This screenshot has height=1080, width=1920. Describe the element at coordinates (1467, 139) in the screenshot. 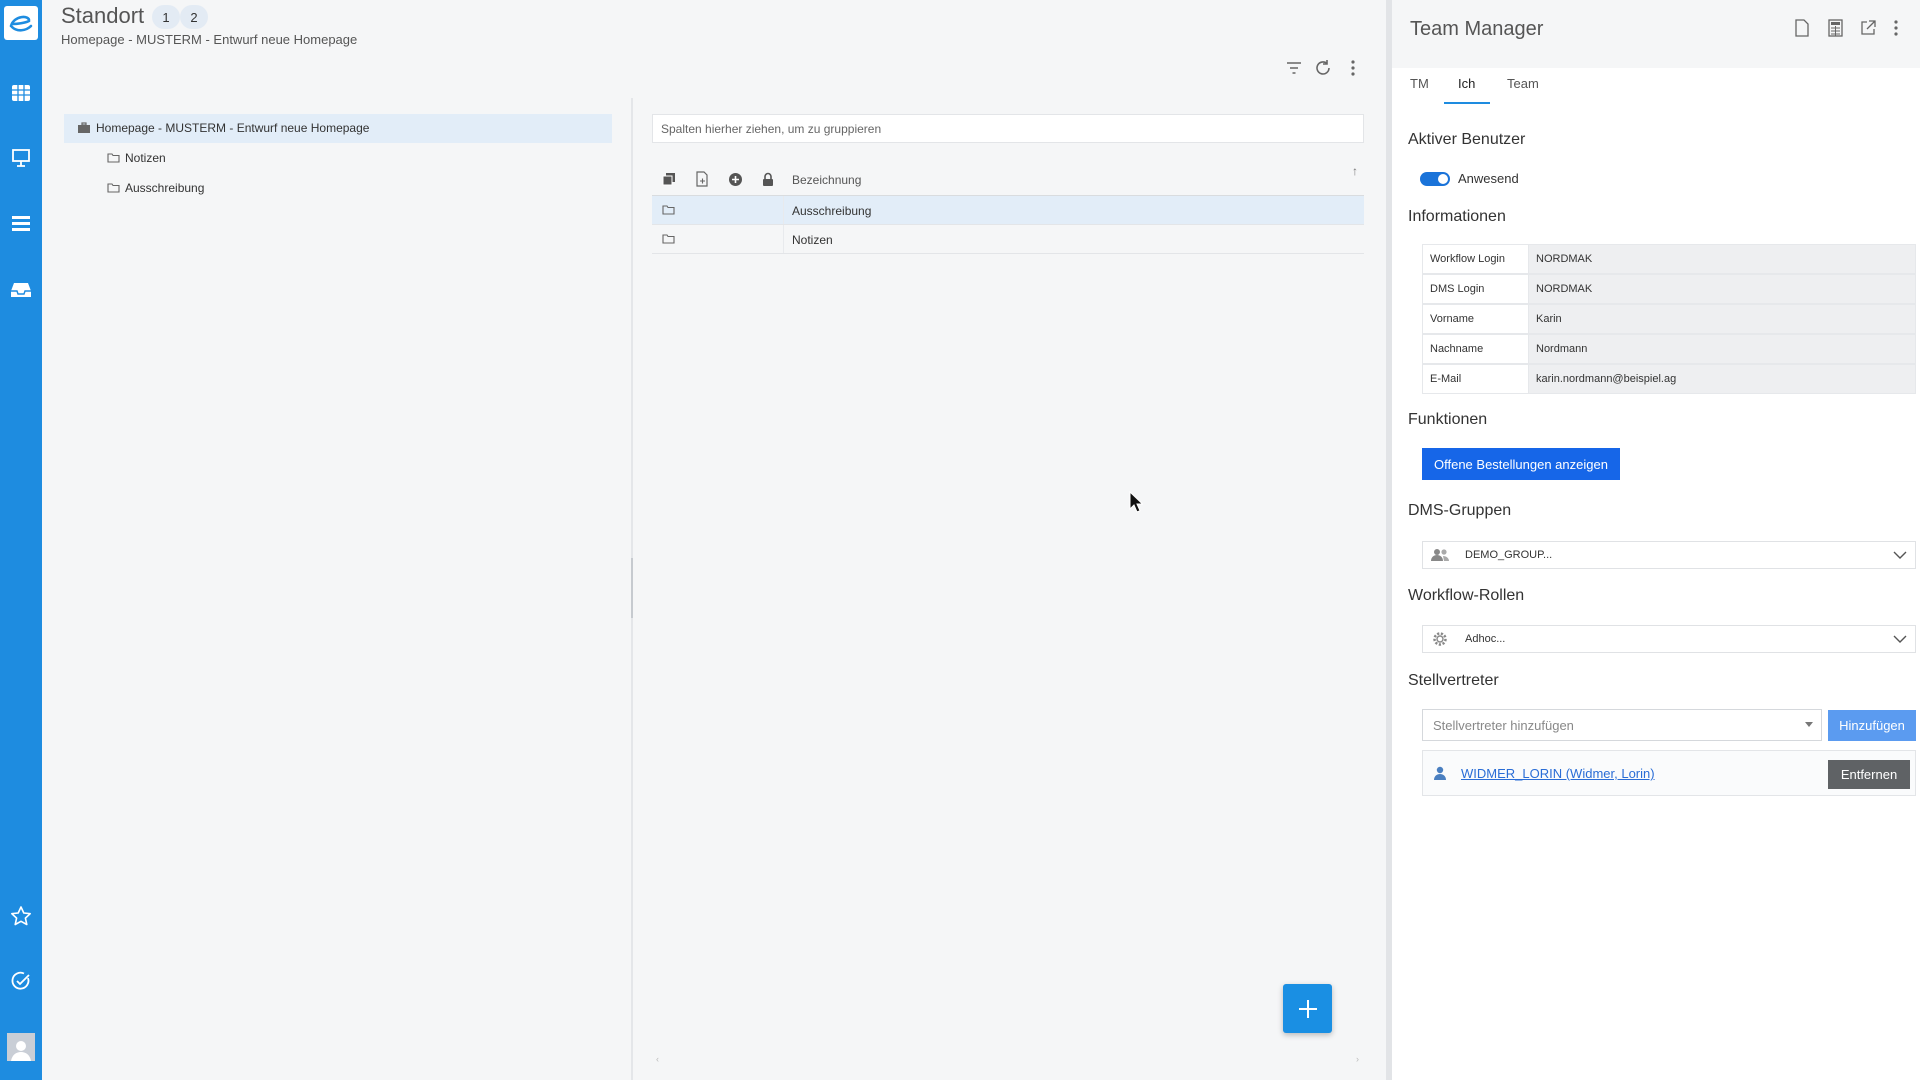

I see `section-title: Aktiver Benutzer` at that location.